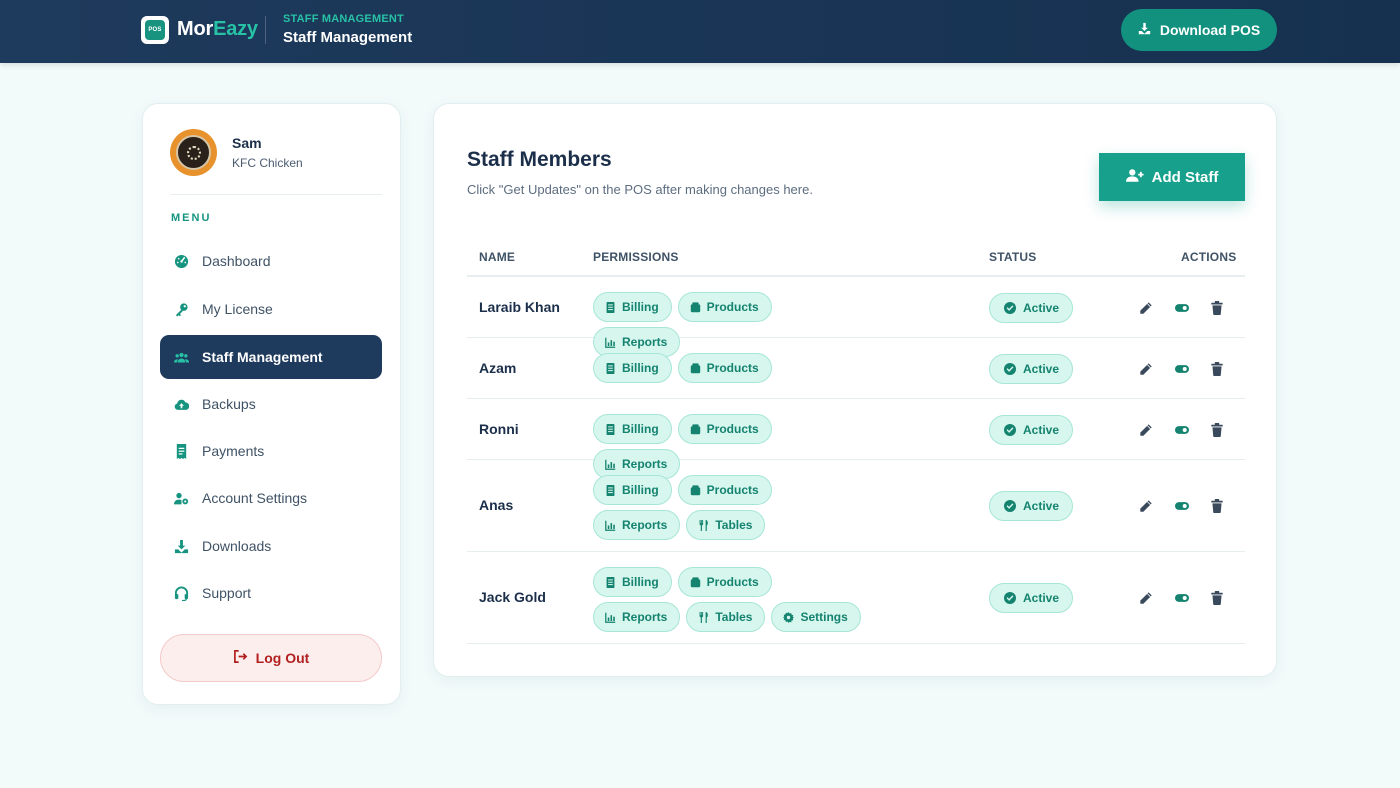 The width and height of the screenshot is (1400, 788). I want to click on pencil-icon, so click(1146, 308).